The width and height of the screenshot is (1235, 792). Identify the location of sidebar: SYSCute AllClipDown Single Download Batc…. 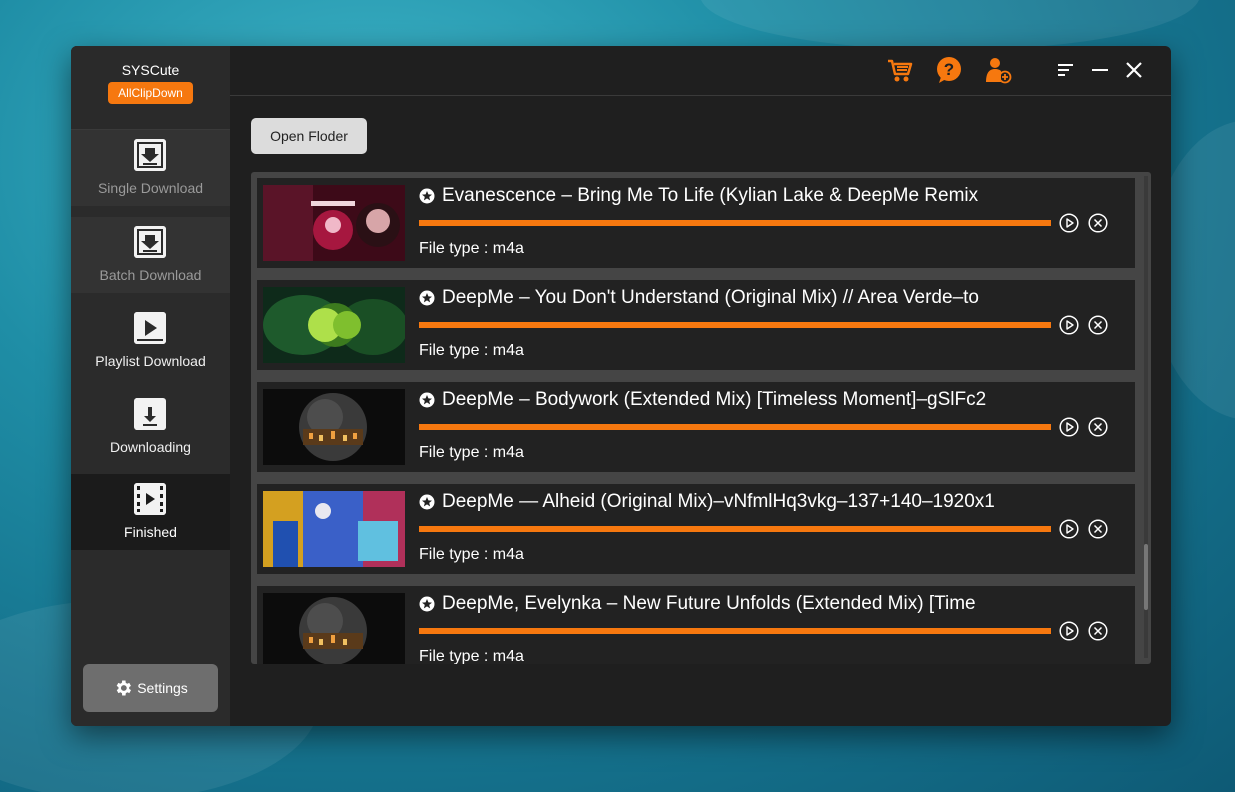
(150, 386).